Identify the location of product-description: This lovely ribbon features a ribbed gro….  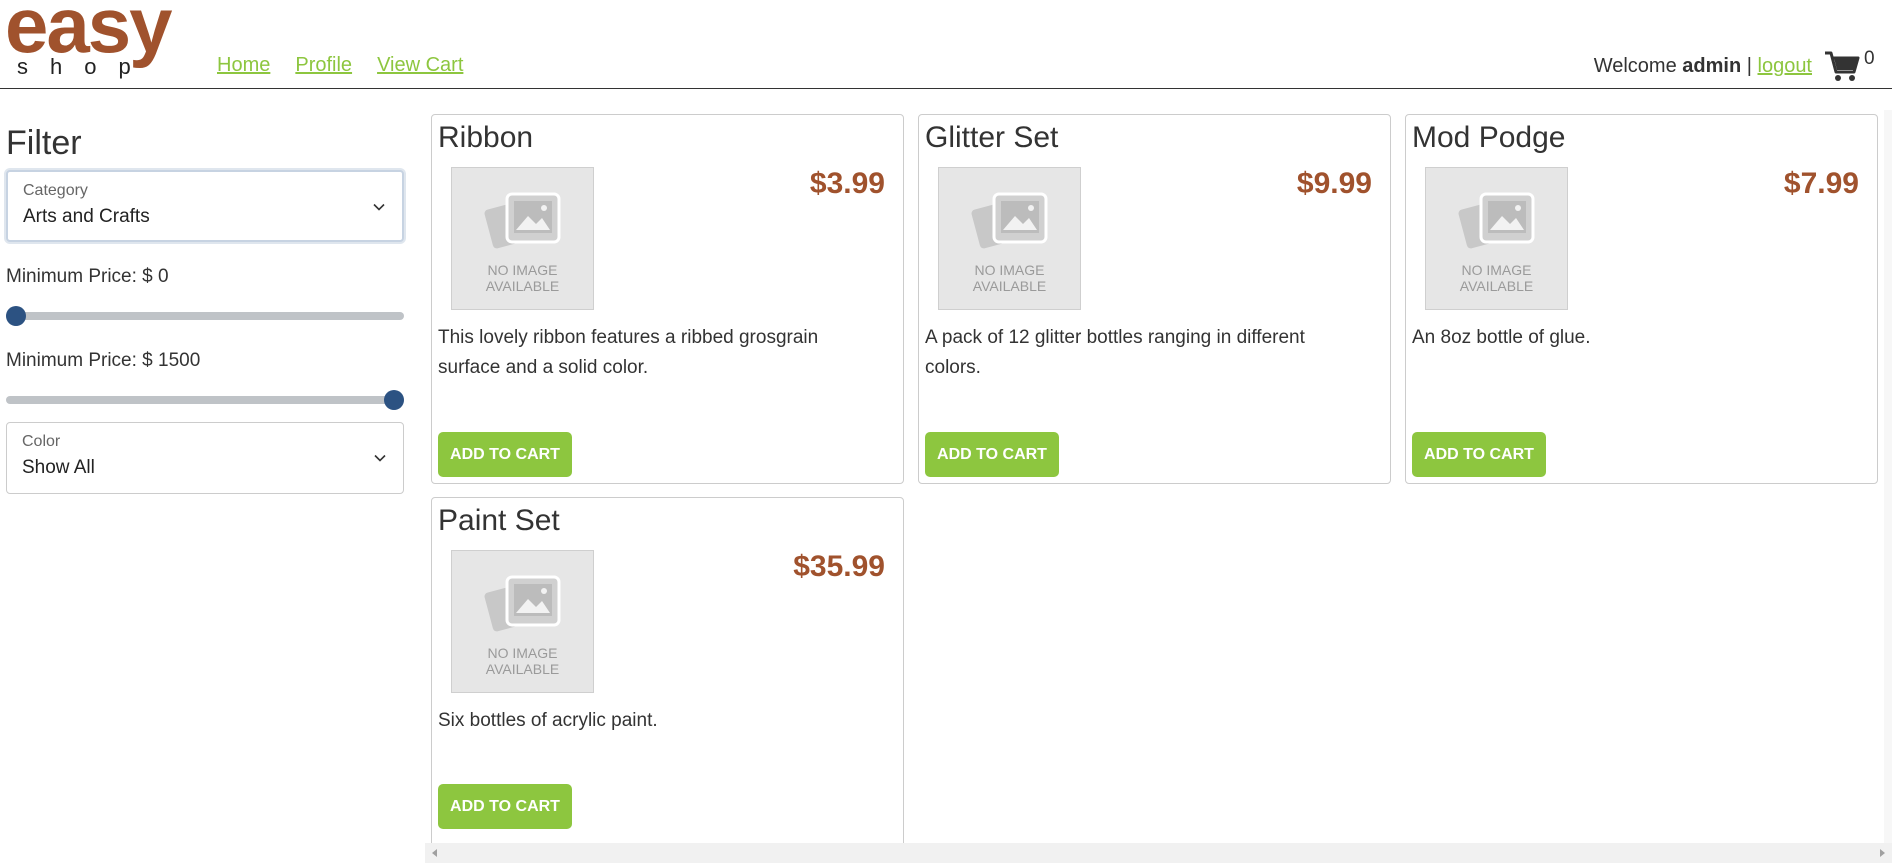
(628, 352).